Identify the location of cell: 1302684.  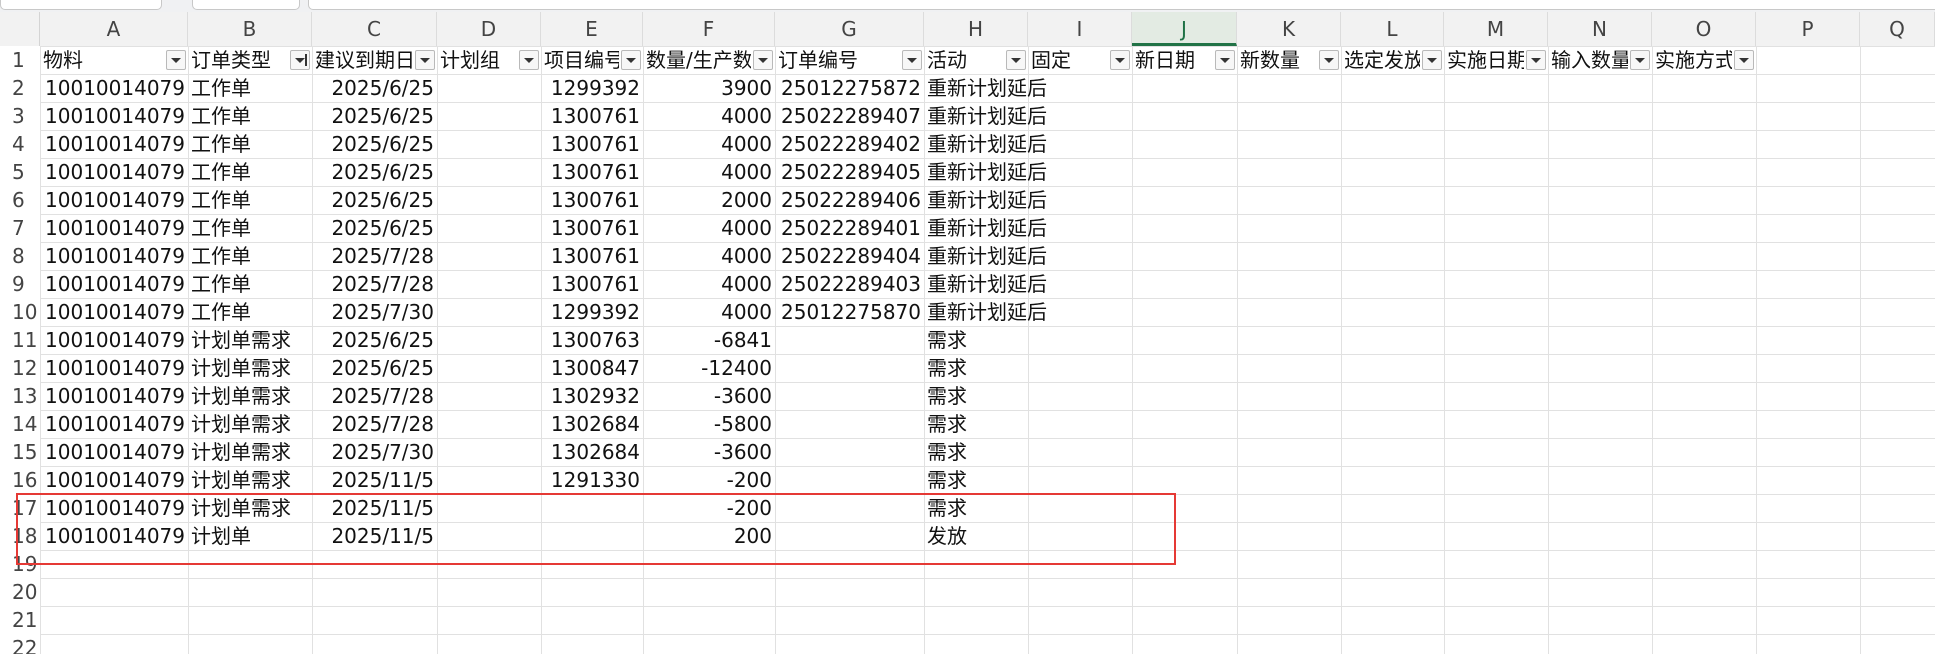
(592, 452).